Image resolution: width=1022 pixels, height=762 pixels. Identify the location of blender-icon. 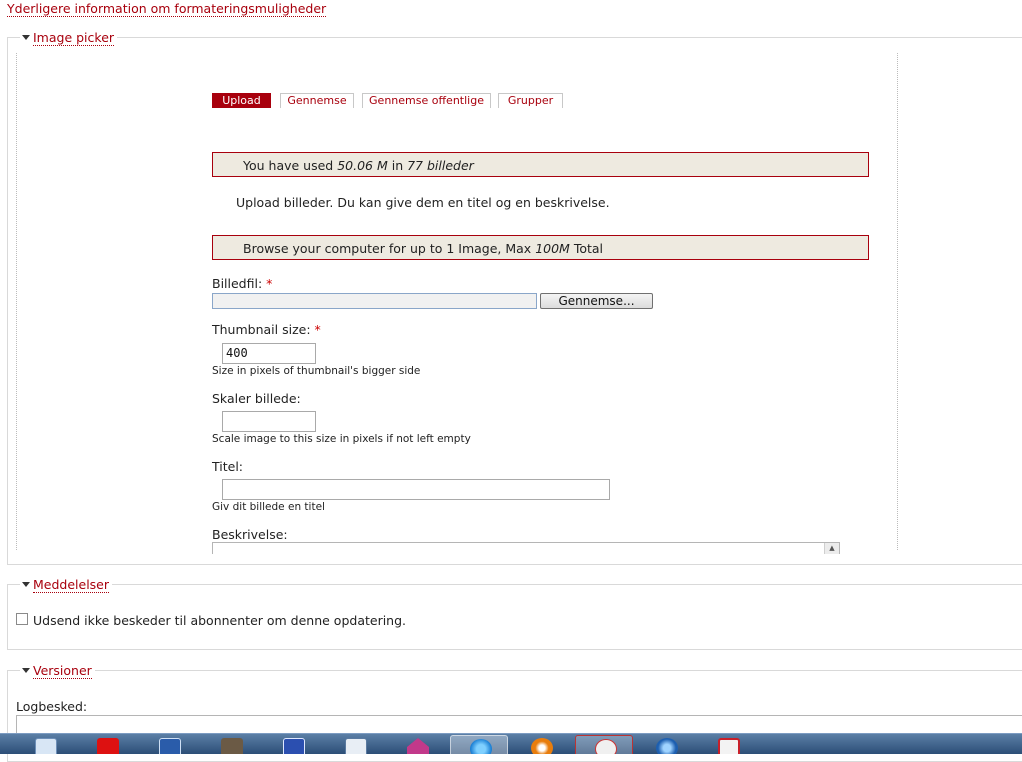
(542, 746).